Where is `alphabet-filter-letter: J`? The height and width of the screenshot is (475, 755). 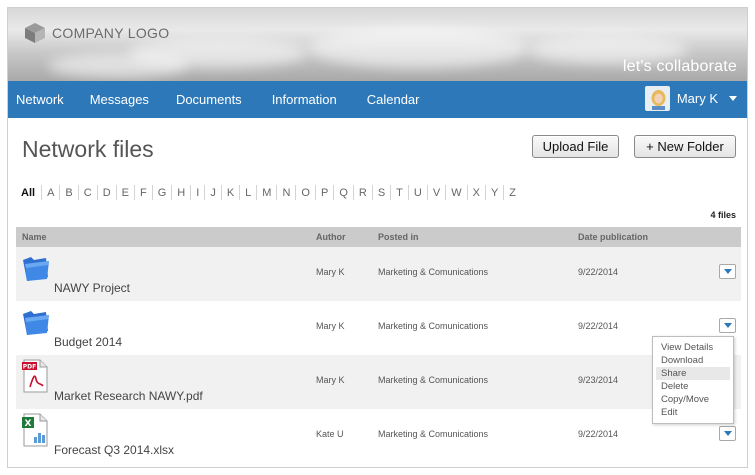
alphabet-filter-letter: J is located at coordinates (213, 193).